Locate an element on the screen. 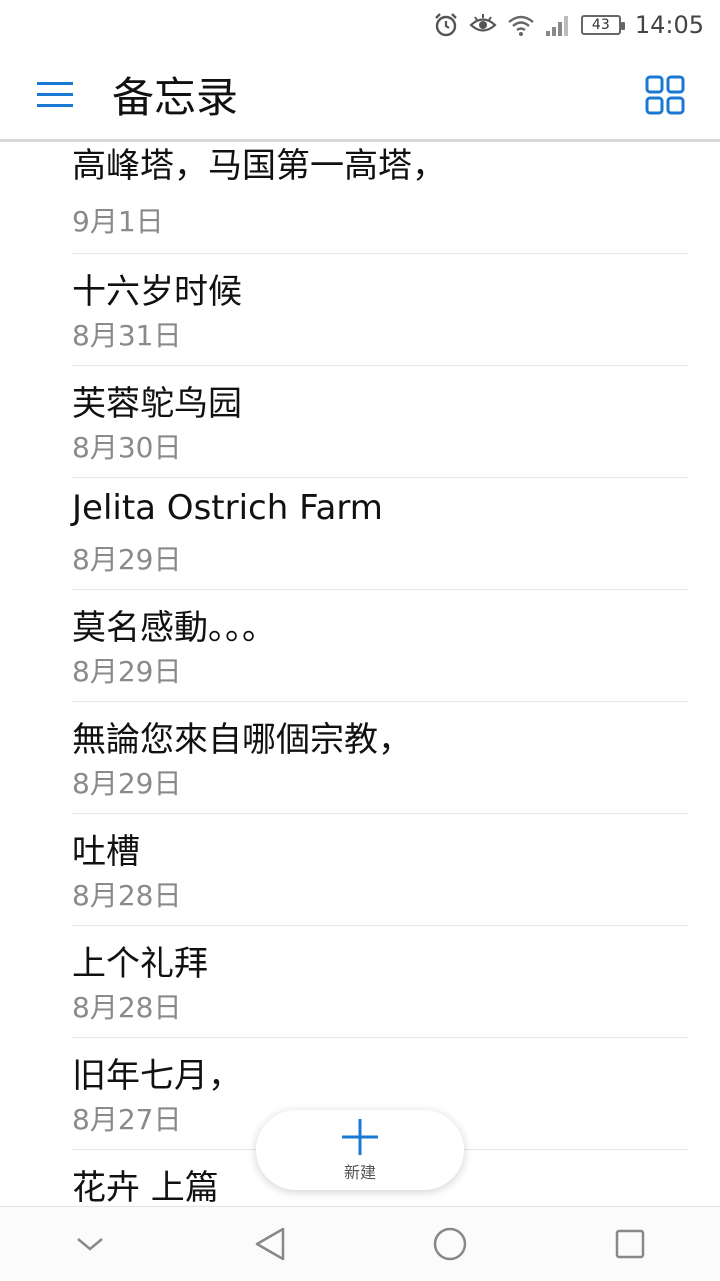  battery-icon: 43 is located at coordinates (602, 25).